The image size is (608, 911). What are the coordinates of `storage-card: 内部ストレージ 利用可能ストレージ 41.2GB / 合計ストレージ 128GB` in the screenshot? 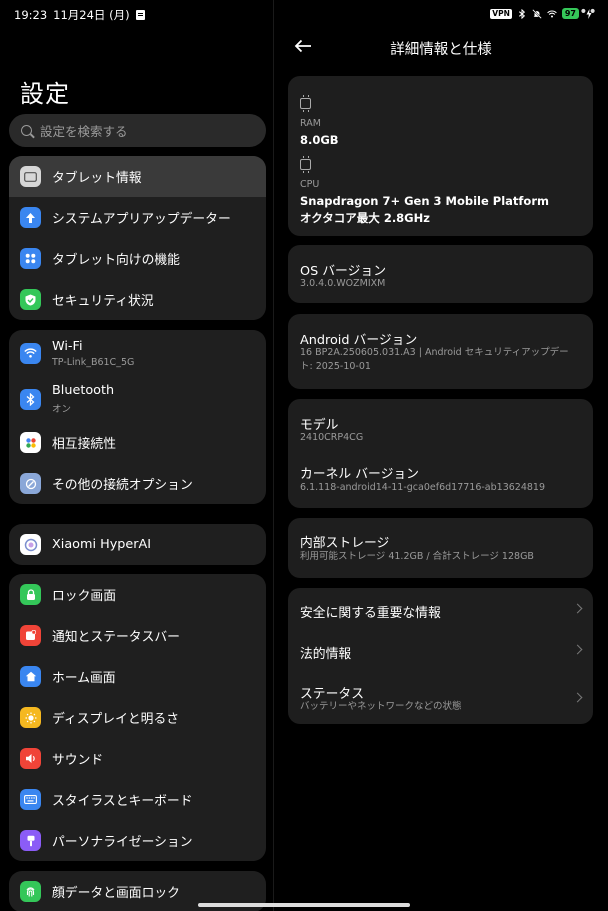 It's located at (440, 548).